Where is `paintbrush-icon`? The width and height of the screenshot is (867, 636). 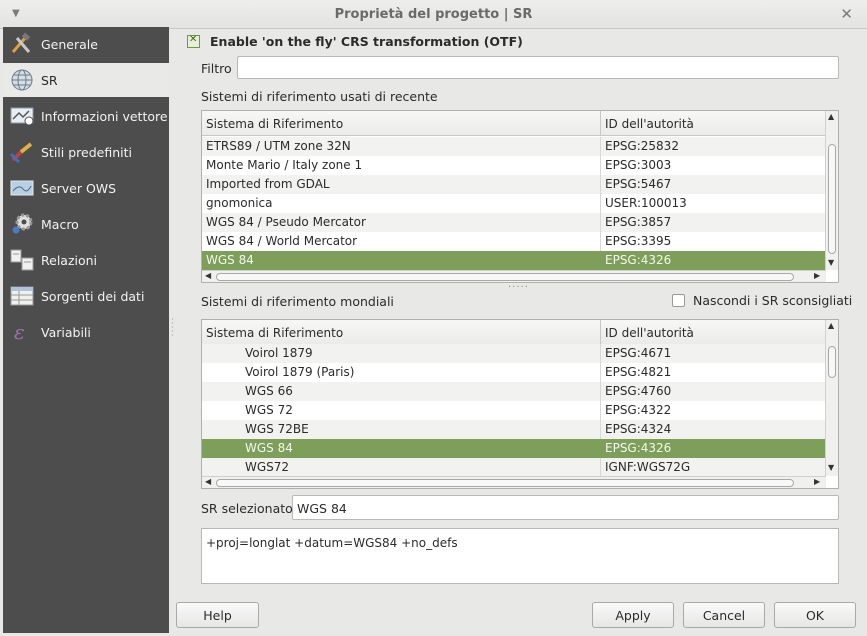 paintbrush-icon is located at coordinates (22, 152).